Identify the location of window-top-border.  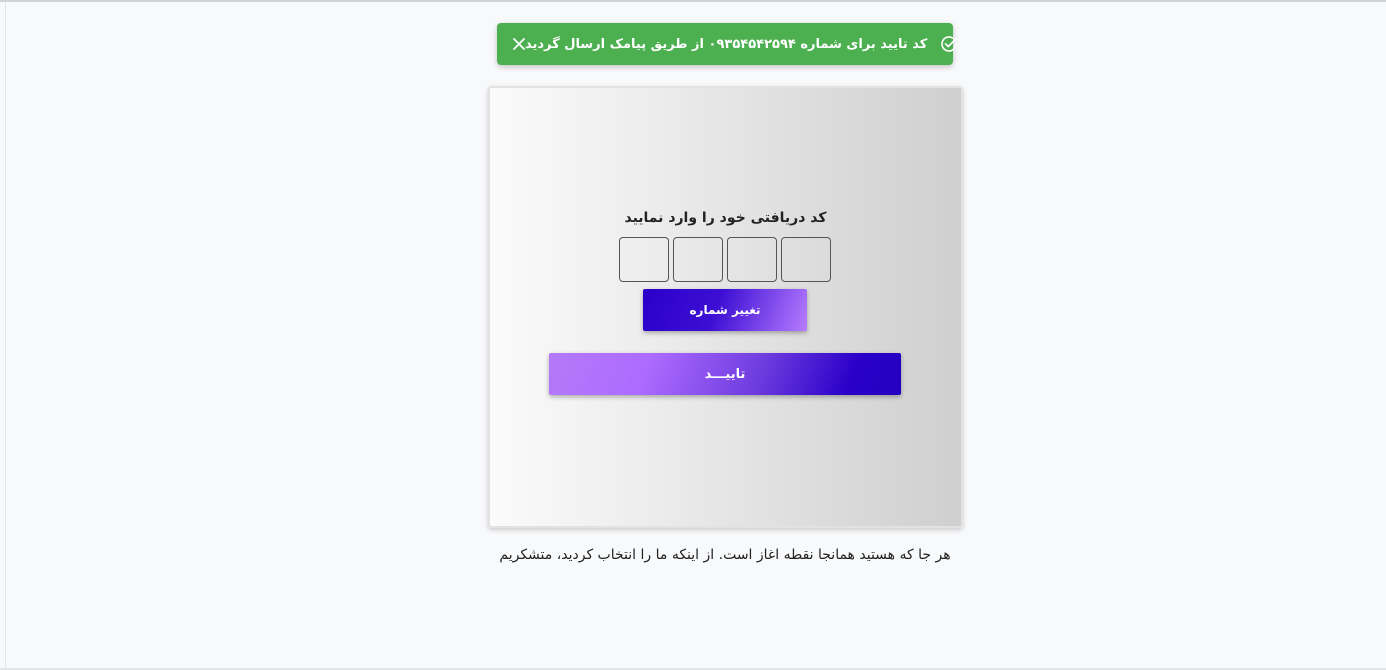
(693, 1).